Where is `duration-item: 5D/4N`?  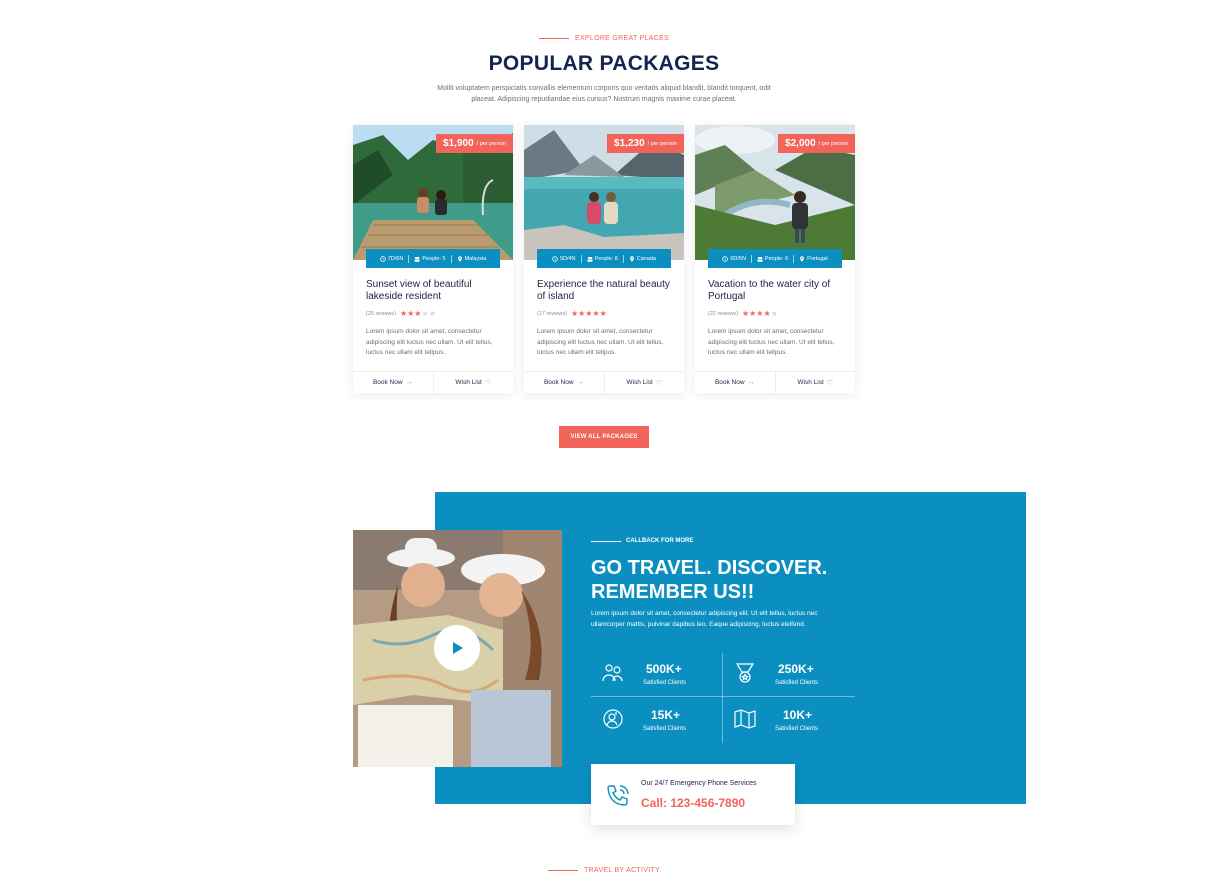 duration-item: 5D/4N is located at coordinates (564, 259).